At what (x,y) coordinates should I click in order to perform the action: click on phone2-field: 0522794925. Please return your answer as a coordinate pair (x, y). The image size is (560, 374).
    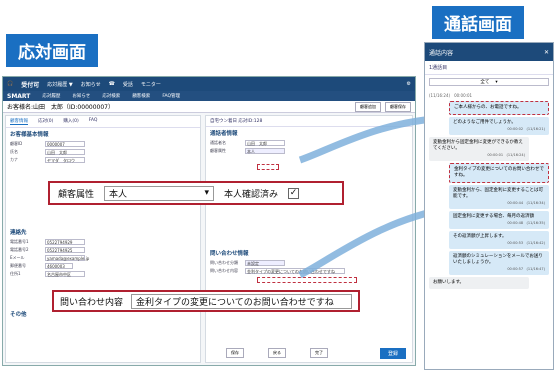
    Looking at the image, I should click on (65, 250).